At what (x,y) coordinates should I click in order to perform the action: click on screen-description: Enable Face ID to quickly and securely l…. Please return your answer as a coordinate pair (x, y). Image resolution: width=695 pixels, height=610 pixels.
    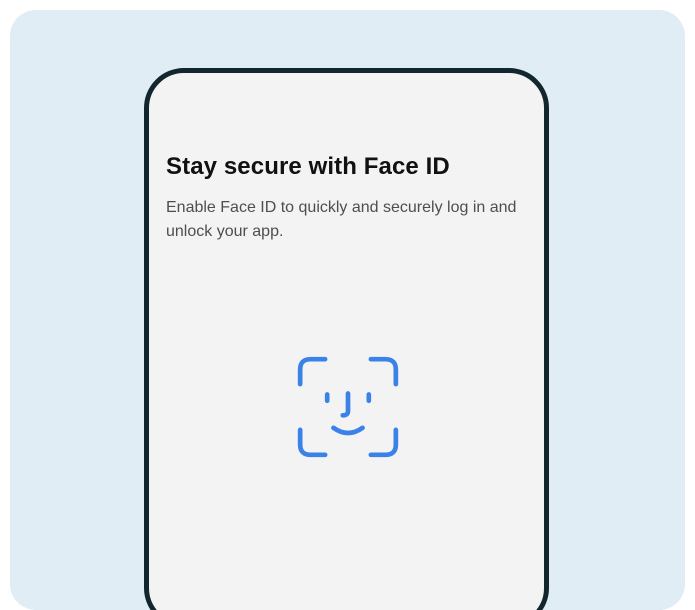
    Looking at the image, I should click on (341, 219).